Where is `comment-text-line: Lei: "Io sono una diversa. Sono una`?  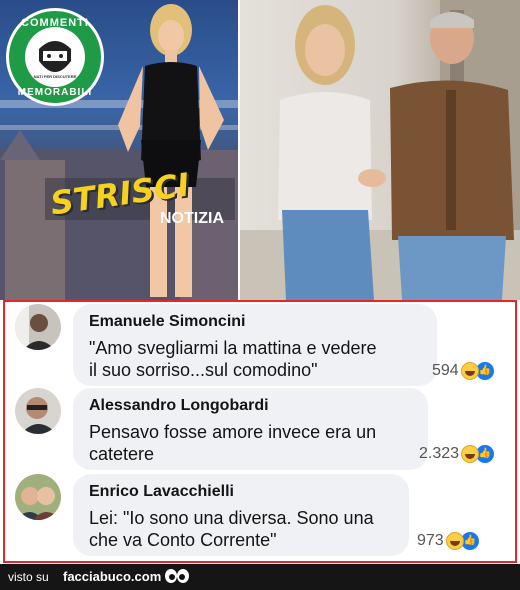
comment-text-line: Lei: "Io sono una diversa. Sono una is located at coordinates (231, 518).